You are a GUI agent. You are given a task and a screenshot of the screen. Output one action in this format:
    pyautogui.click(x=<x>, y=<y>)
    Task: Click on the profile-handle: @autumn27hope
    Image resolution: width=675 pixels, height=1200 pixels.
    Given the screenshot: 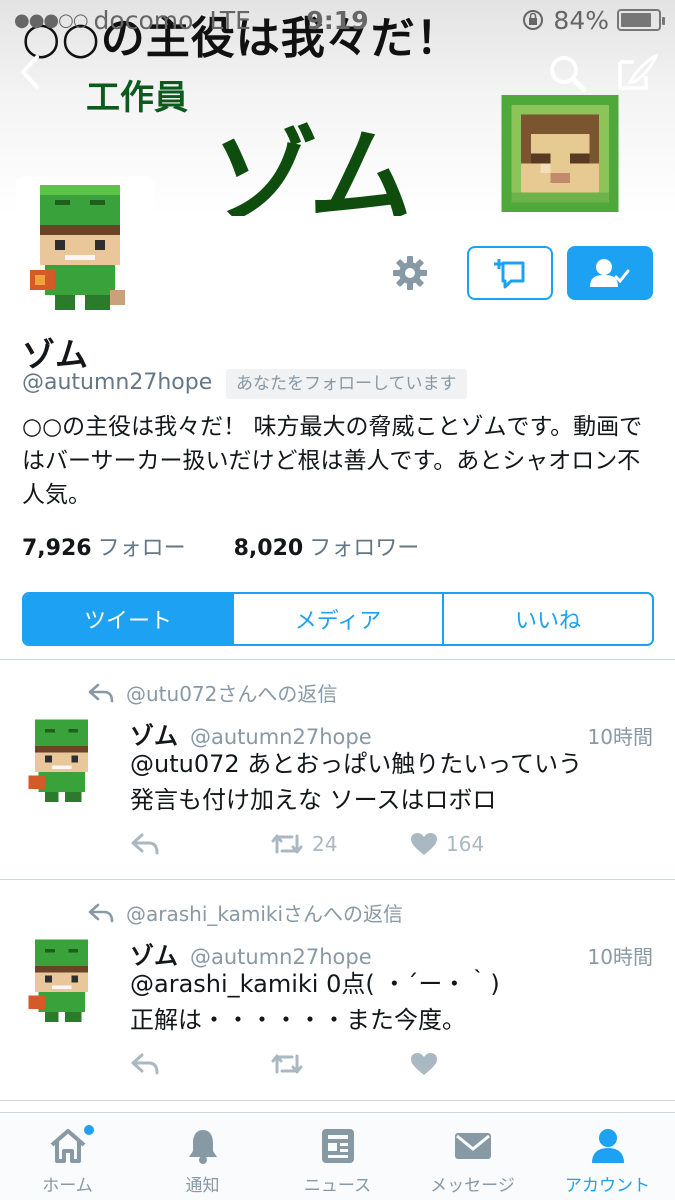 What is the action you would take?
    pyautogui.click(x=117, y=382)
    